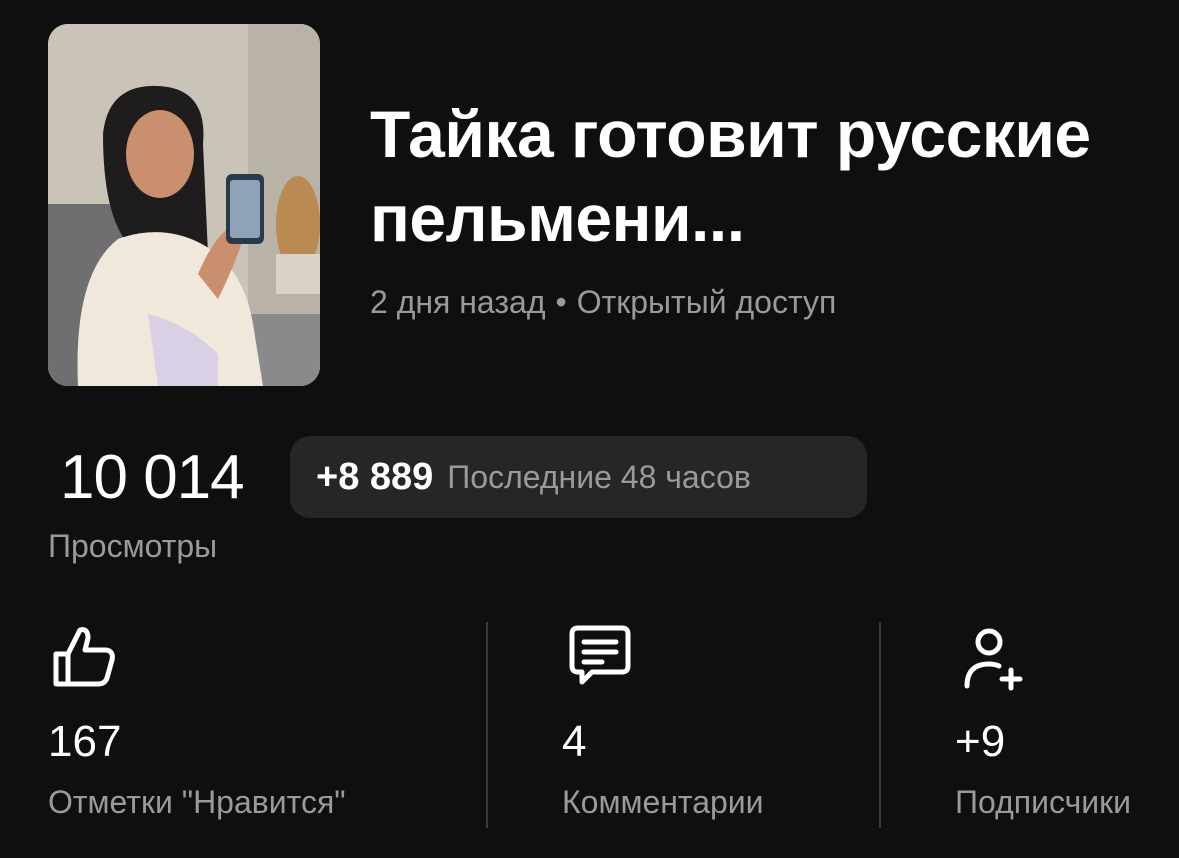 Image resolution: width=1179 pixels, height=858 pixels. I want to click on add-user-icon, so click(991, 656).